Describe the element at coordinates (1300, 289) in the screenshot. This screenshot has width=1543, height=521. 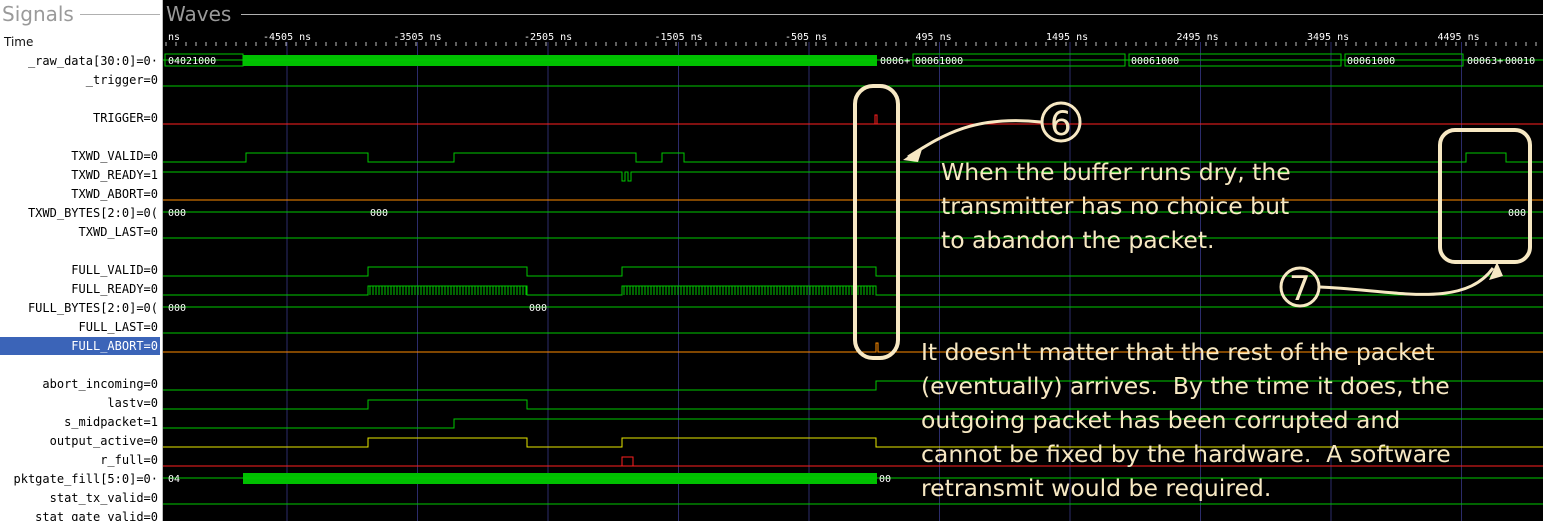
I see `callout-7-number: 7` at that location.